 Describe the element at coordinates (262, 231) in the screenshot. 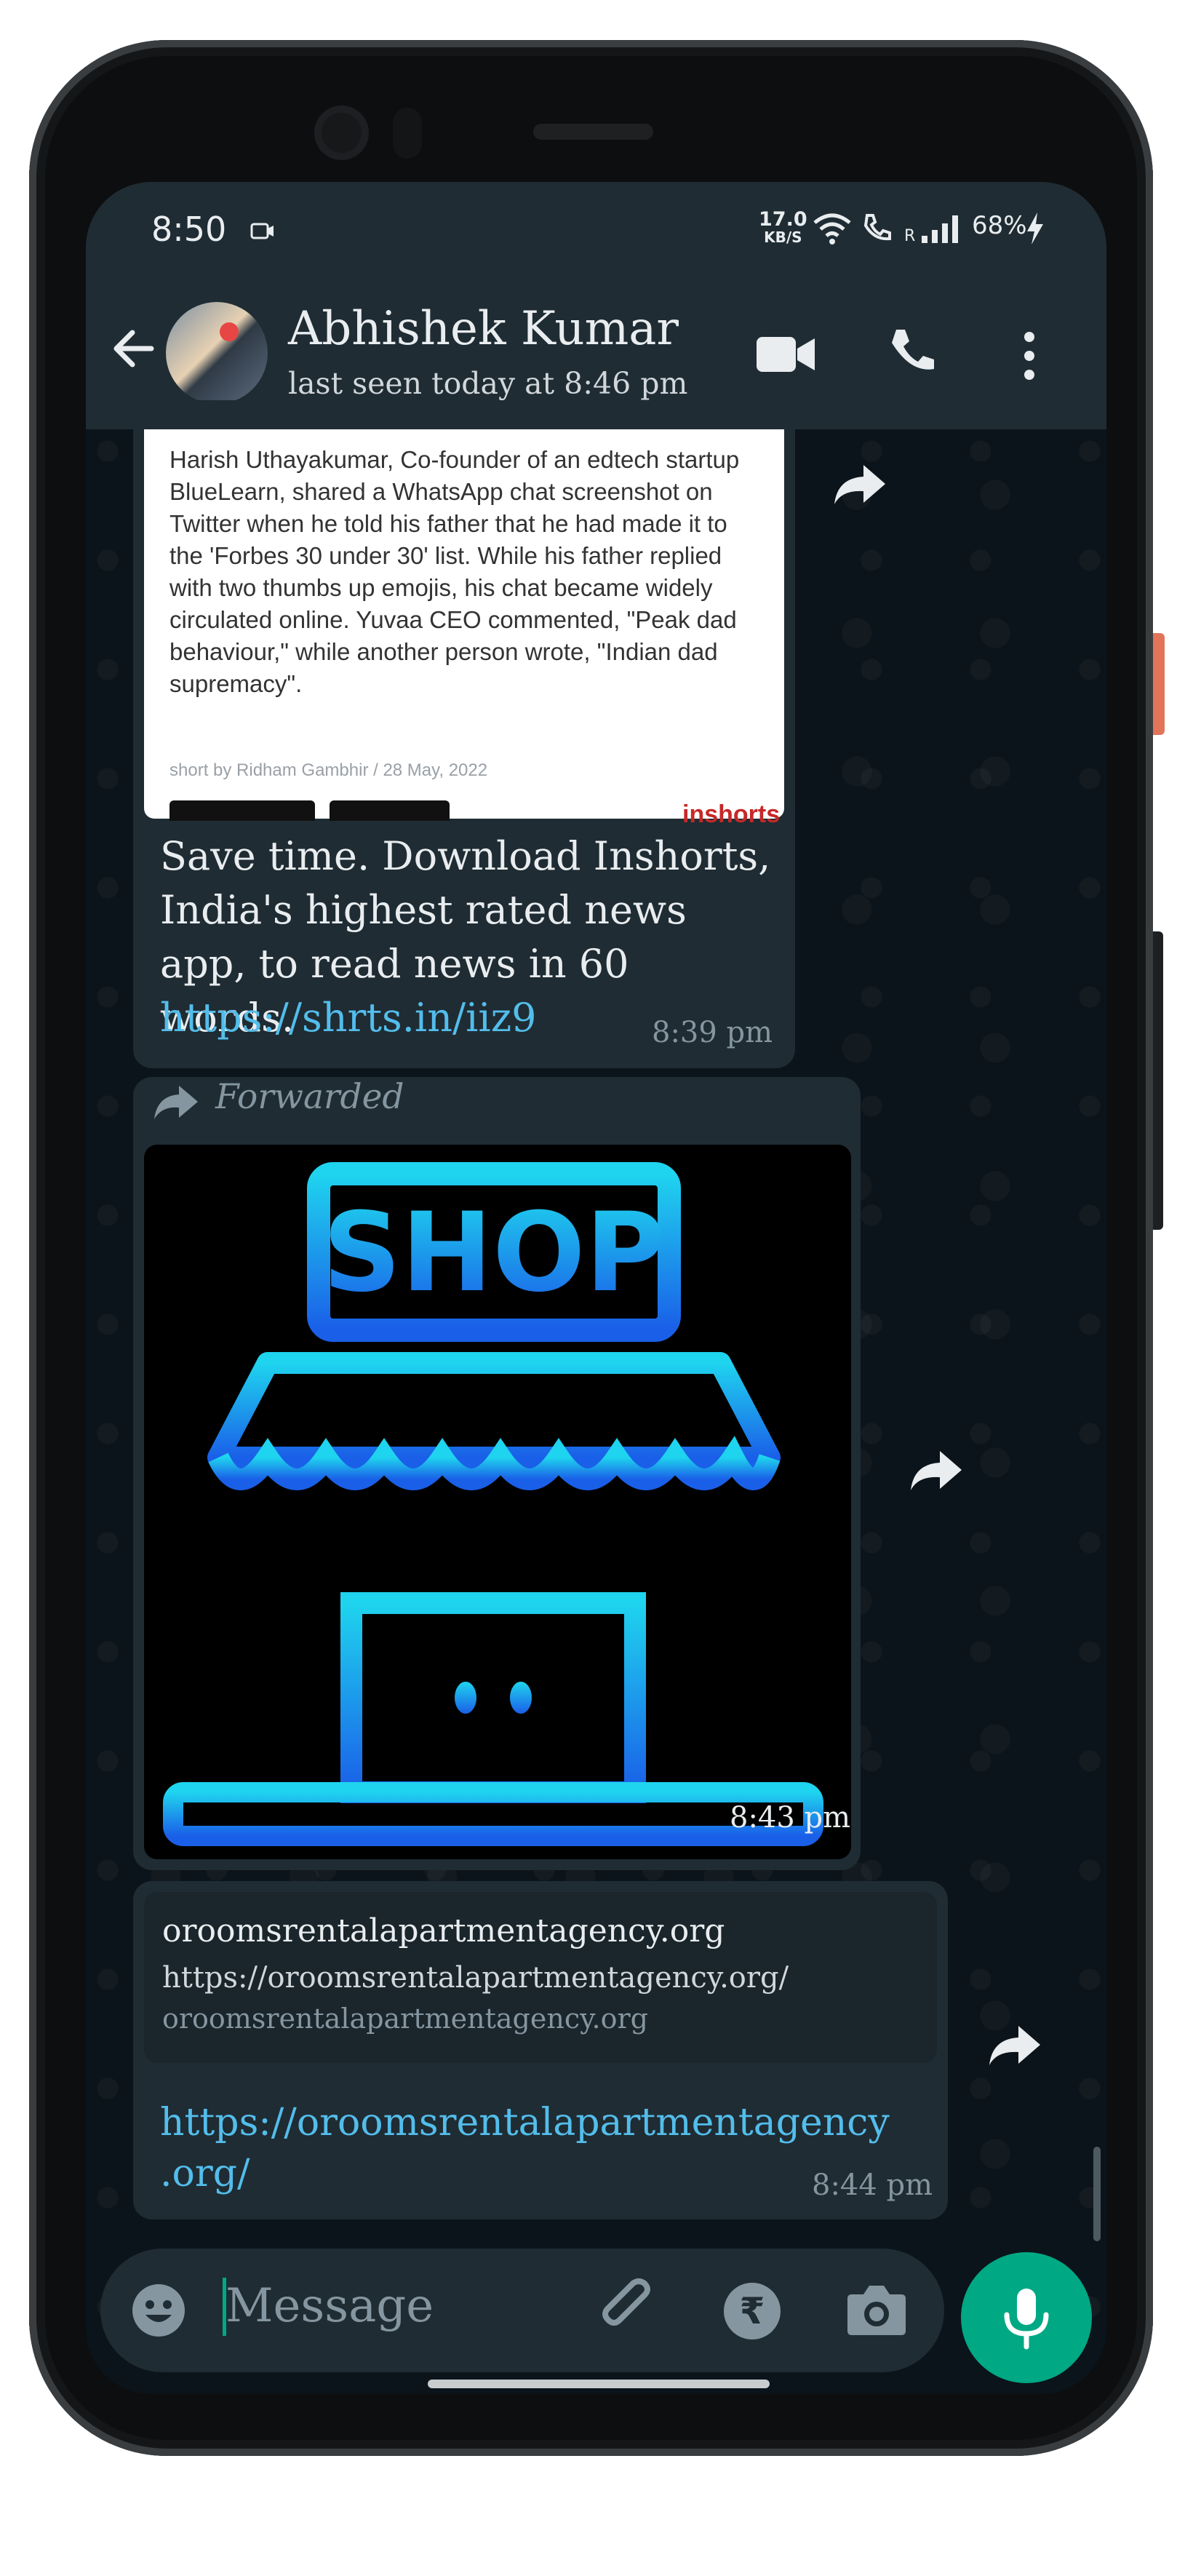

I see `screen-record-icon` at that location.